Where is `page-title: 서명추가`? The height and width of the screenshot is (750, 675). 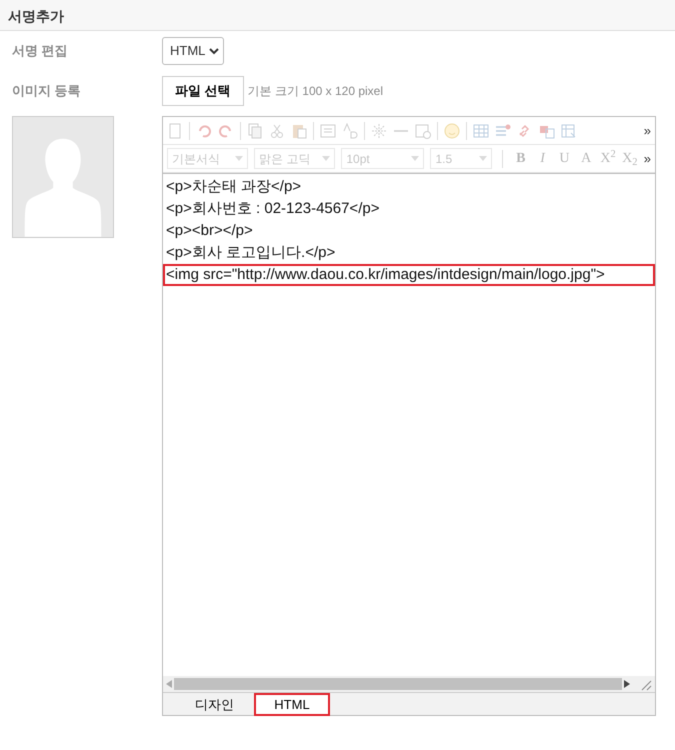
page-title: 서명추가 is located at coordinates (36, 16).